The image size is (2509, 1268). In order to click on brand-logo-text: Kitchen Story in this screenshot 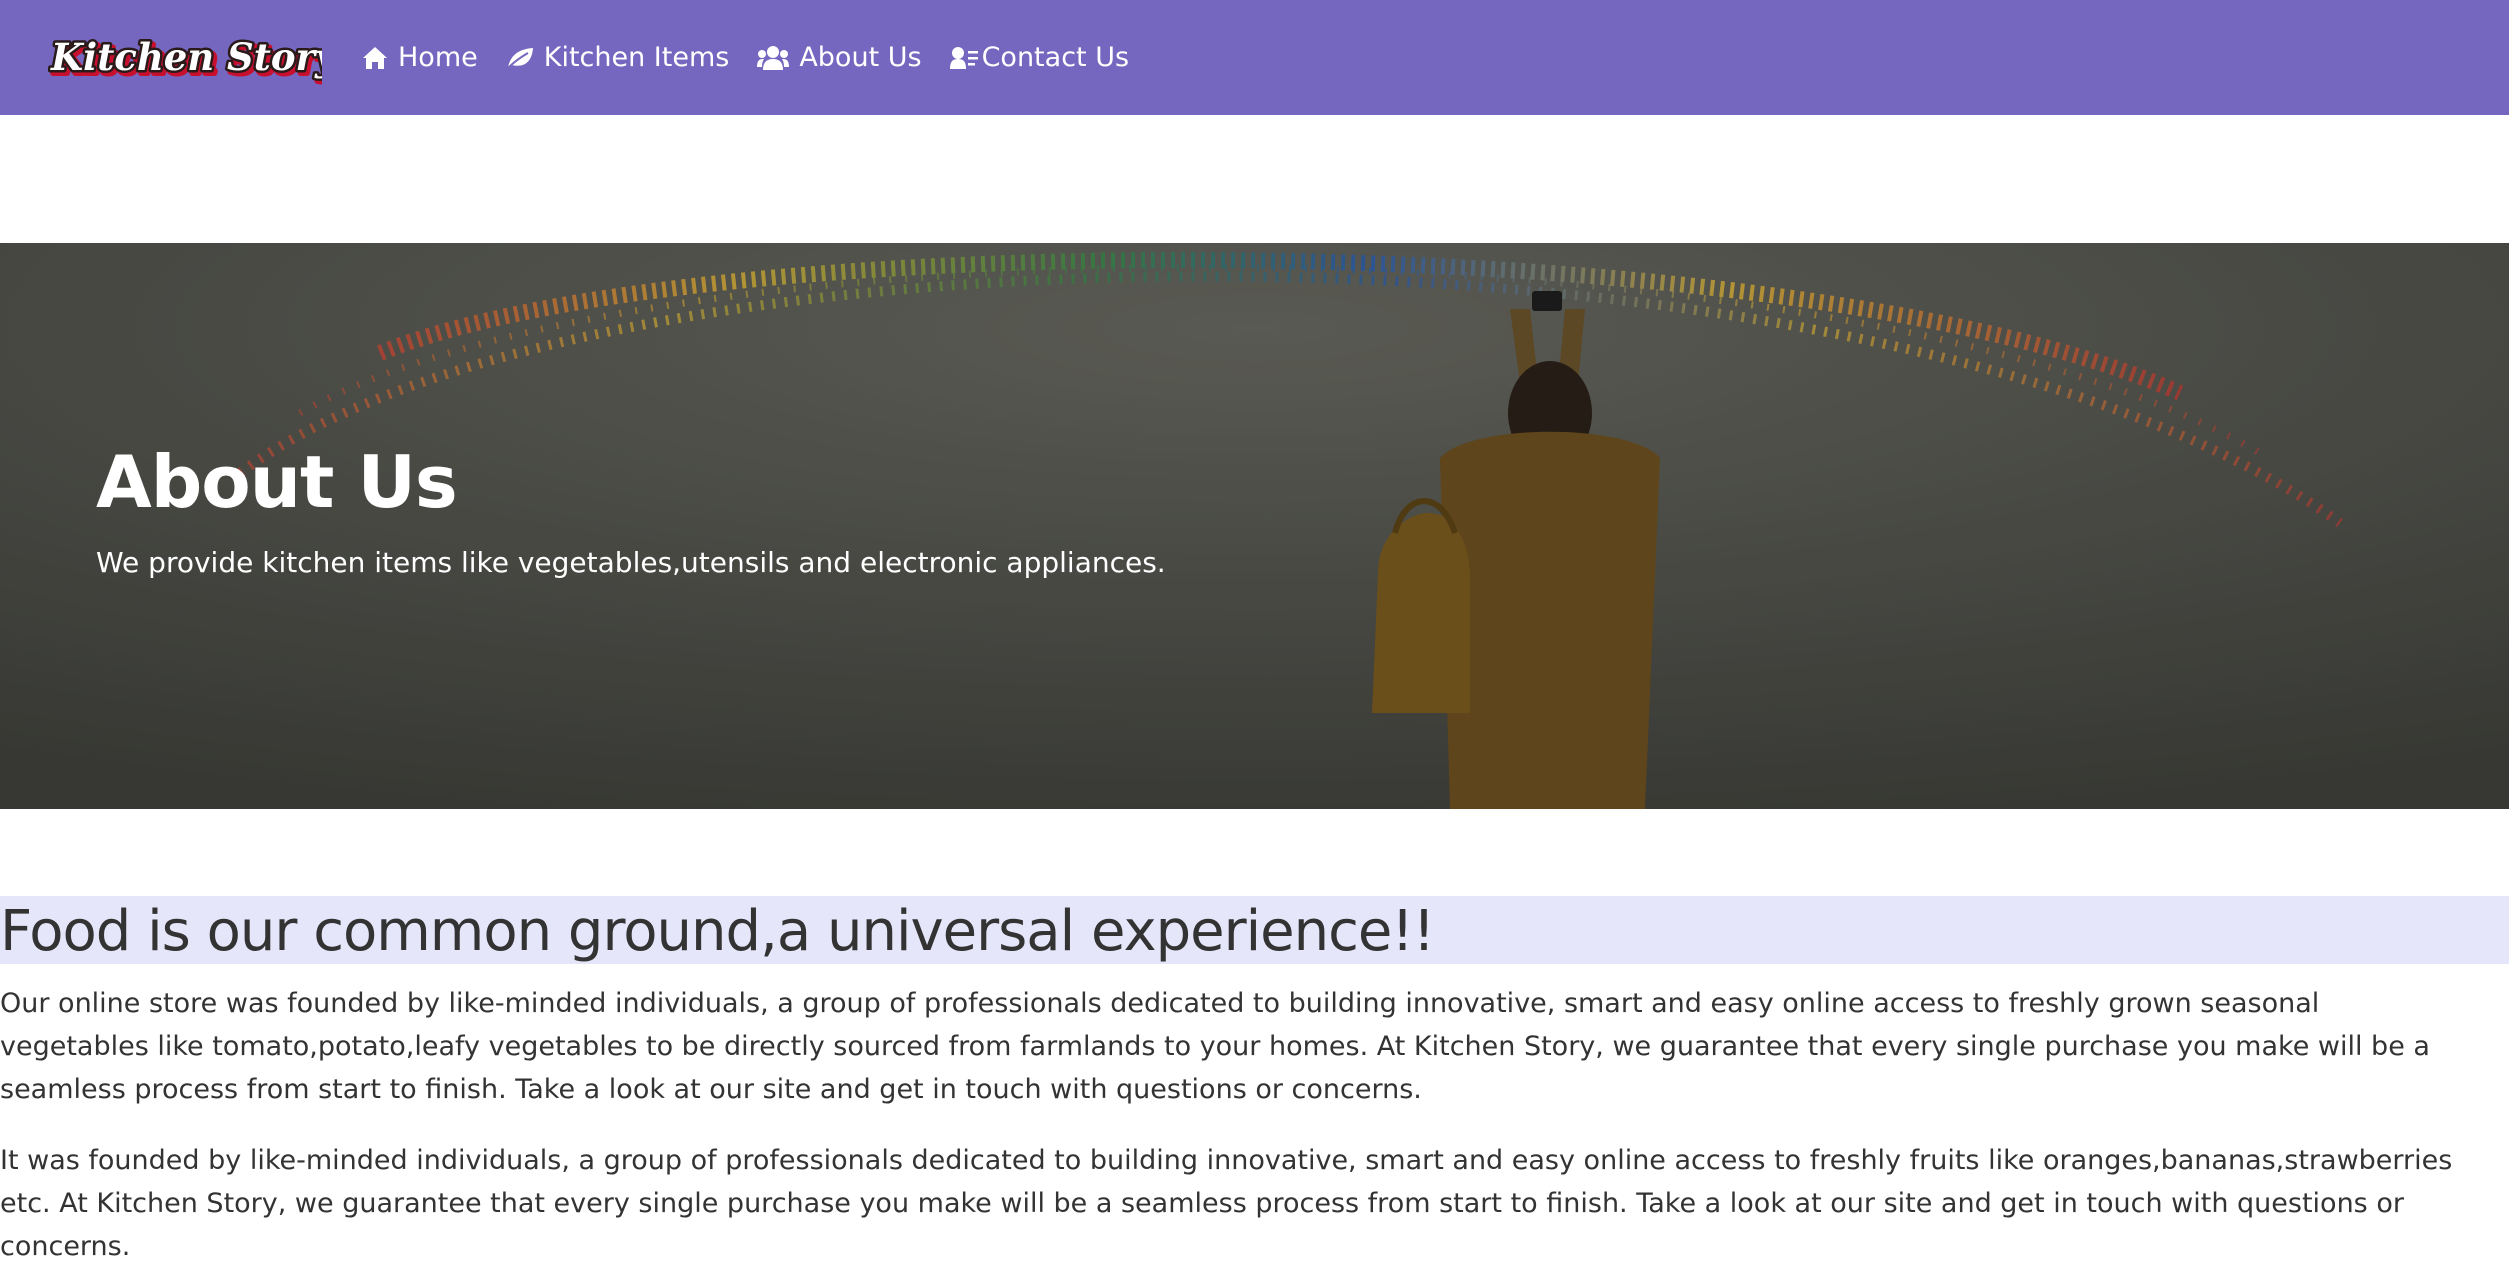, I will do `click(186, 57)`.